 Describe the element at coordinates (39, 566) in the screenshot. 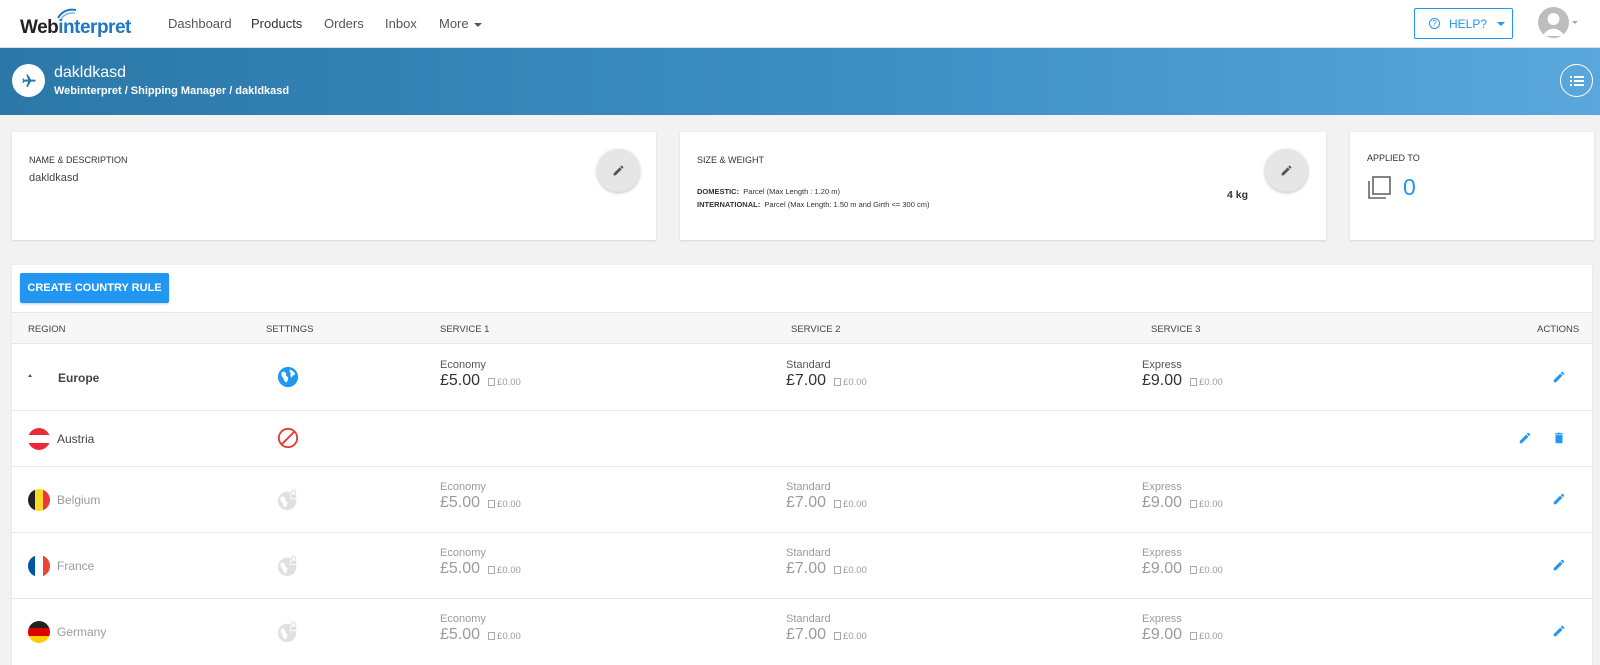

I see `flag-france` at that location.